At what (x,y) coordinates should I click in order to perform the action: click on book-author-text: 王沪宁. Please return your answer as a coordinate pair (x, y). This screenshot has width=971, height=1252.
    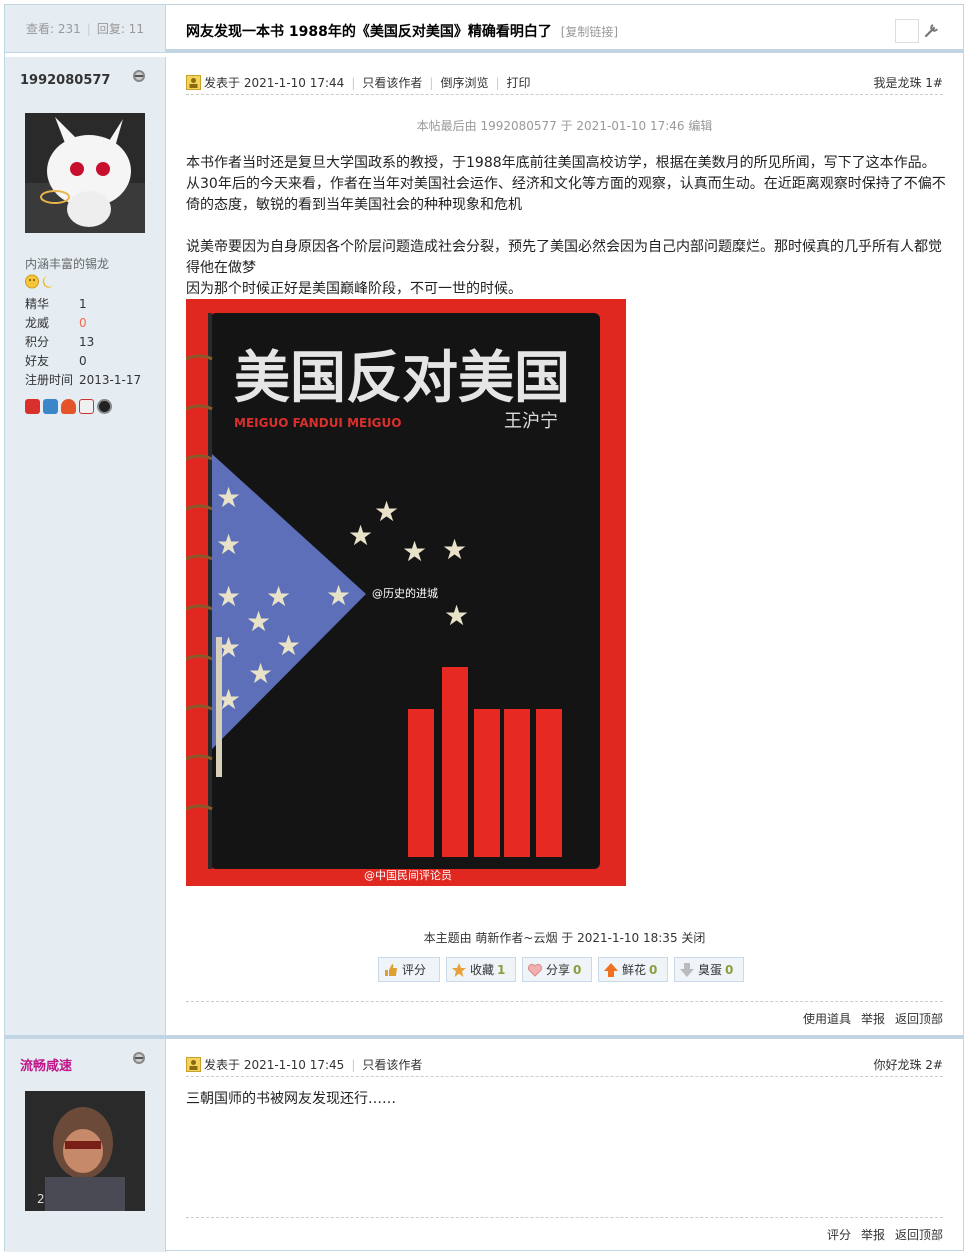
    Looking at the image, I should click on (531, 421).